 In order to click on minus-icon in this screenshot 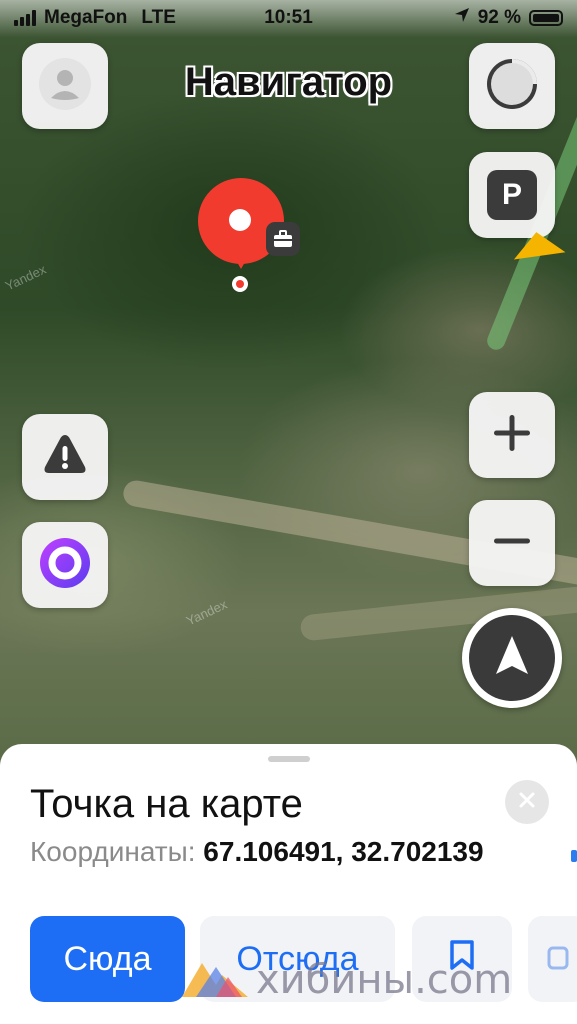, I will do `click(512, 543)`.